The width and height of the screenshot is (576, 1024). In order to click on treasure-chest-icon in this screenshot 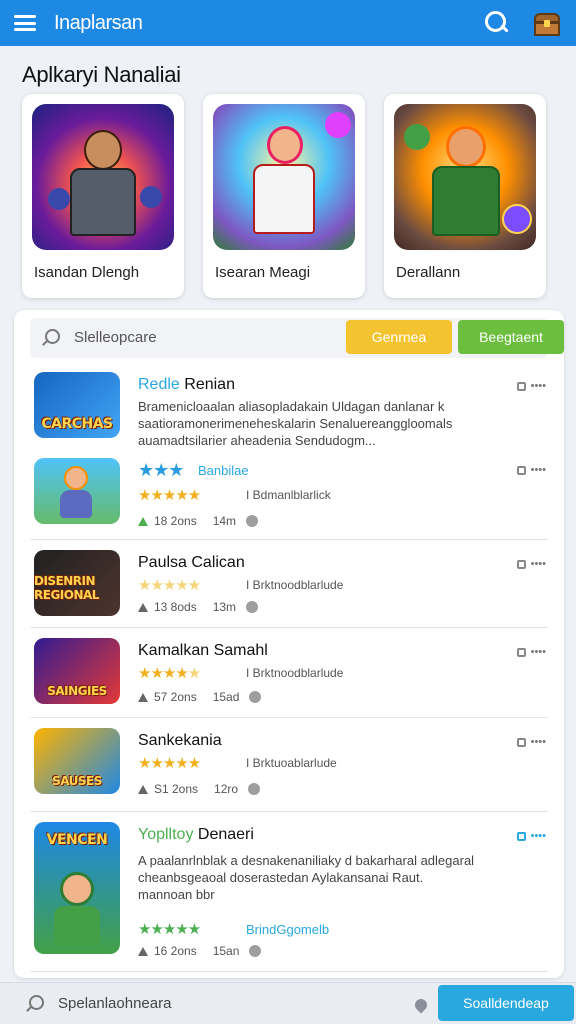, I will do `click(547, 23)`.